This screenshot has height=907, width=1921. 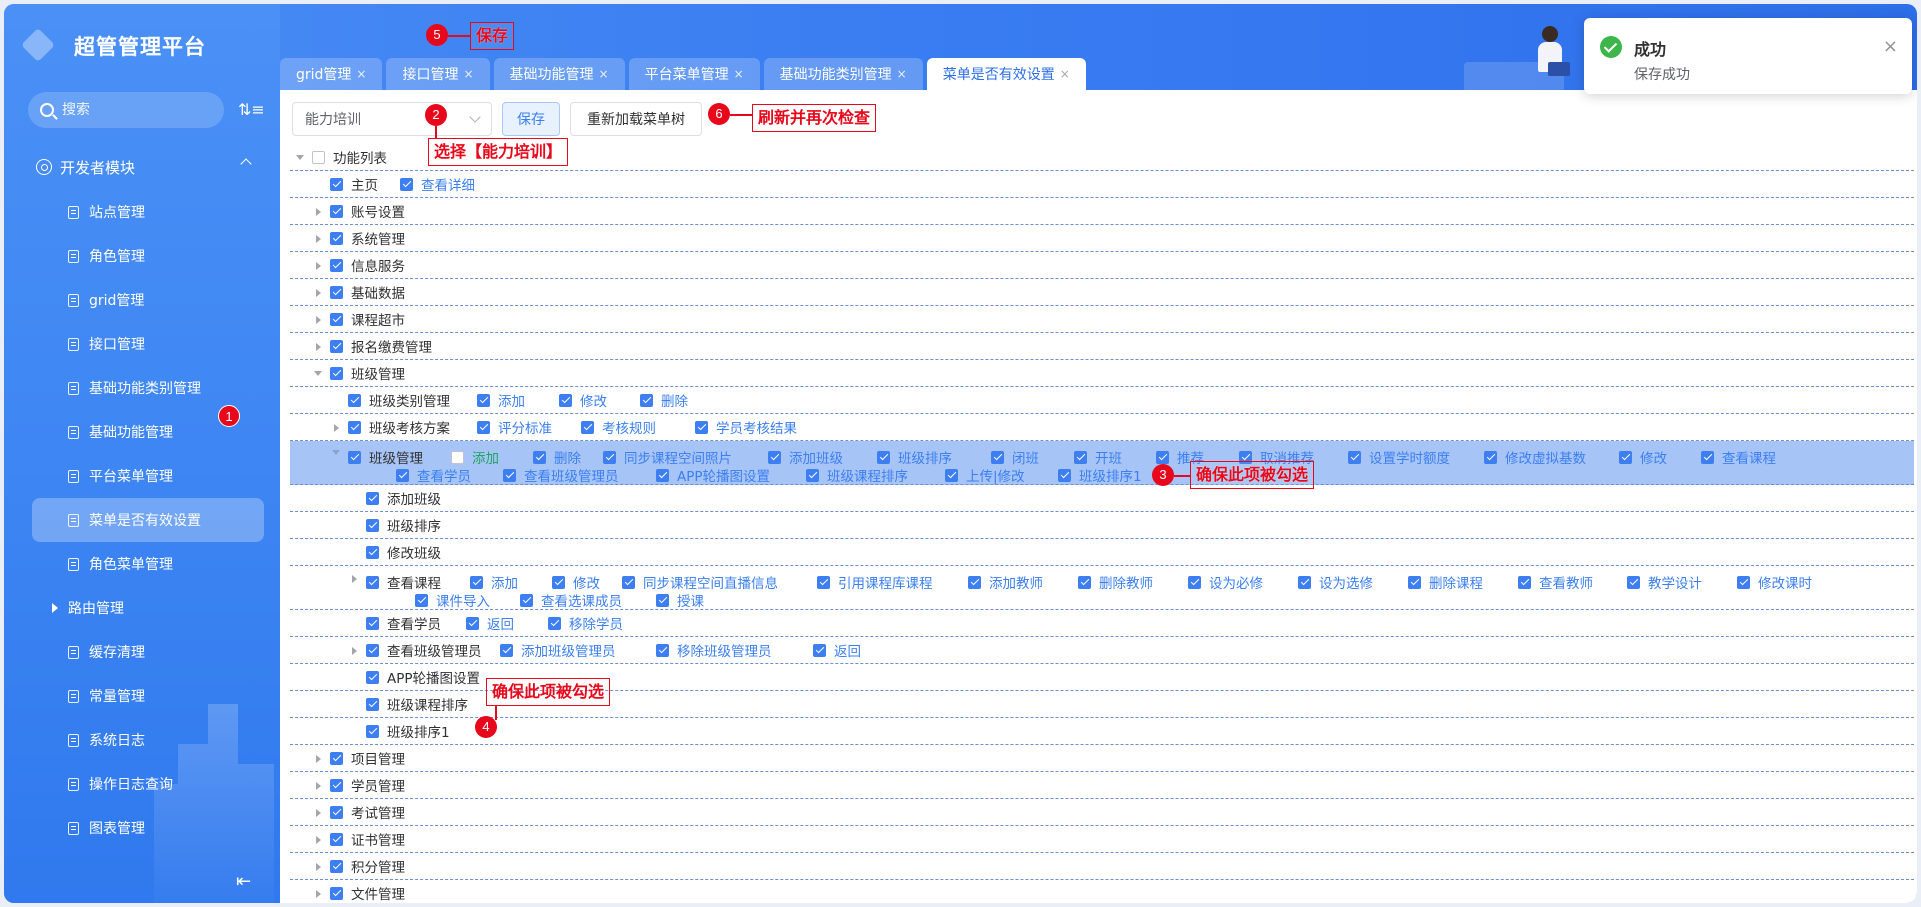 I want to click on tab-func: 基础功能管理 ×, so click(x=559, y=74).